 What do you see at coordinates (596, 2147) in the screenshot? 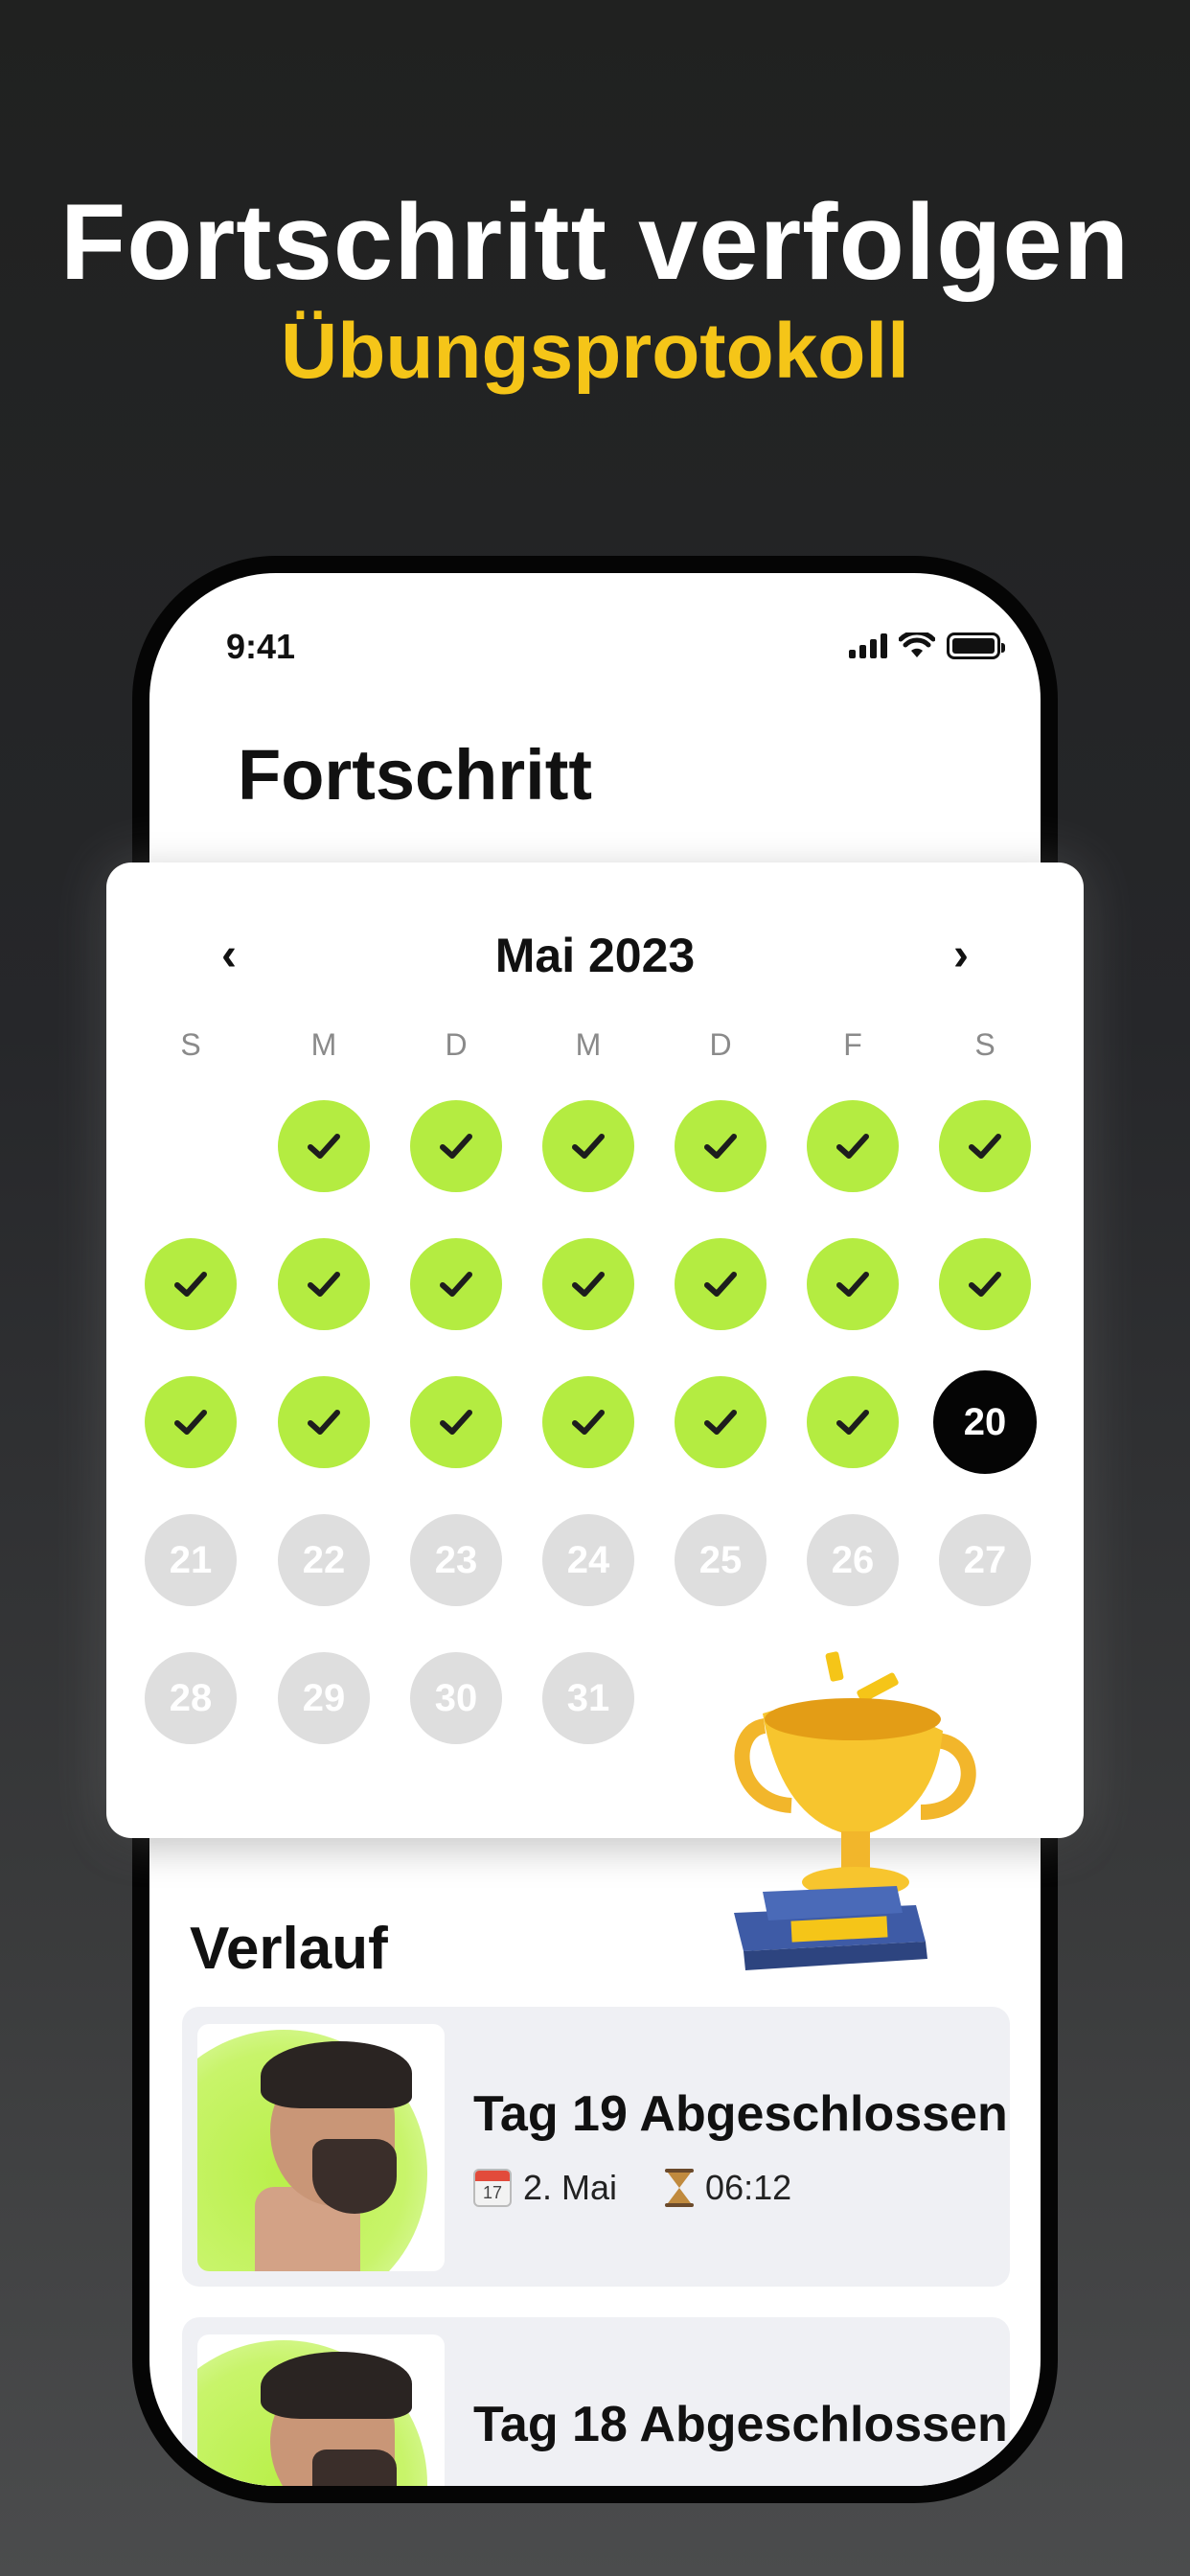
I see `history-item: Tag 19 Abgeschlossen 17 2. Mai 06:12` at bounding box center [596, 2147].